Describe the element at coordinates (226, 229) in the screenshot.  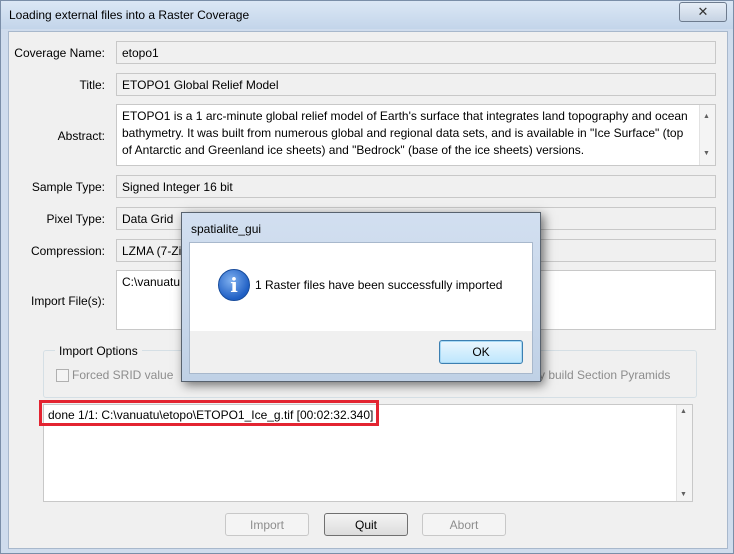
I see `dialog-title: spatialite_gui` at that location.